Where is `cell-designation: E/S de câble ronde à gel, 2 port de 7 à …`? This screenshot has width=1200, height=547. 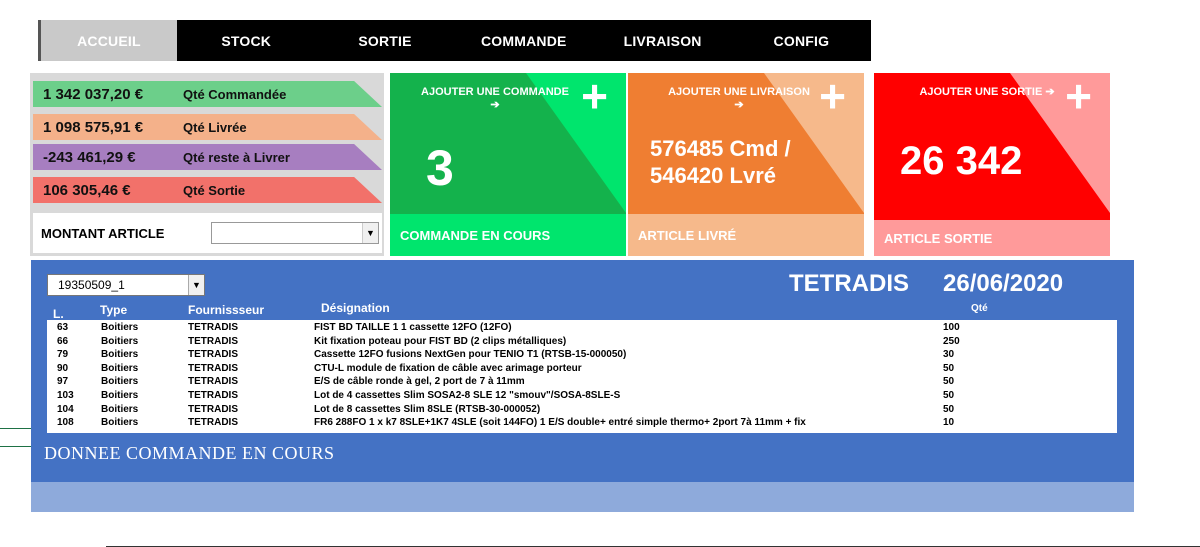 cell-designation: E/S de câble ronde à gel, 2 port de 7 à … is located at coordinates (419, 382).